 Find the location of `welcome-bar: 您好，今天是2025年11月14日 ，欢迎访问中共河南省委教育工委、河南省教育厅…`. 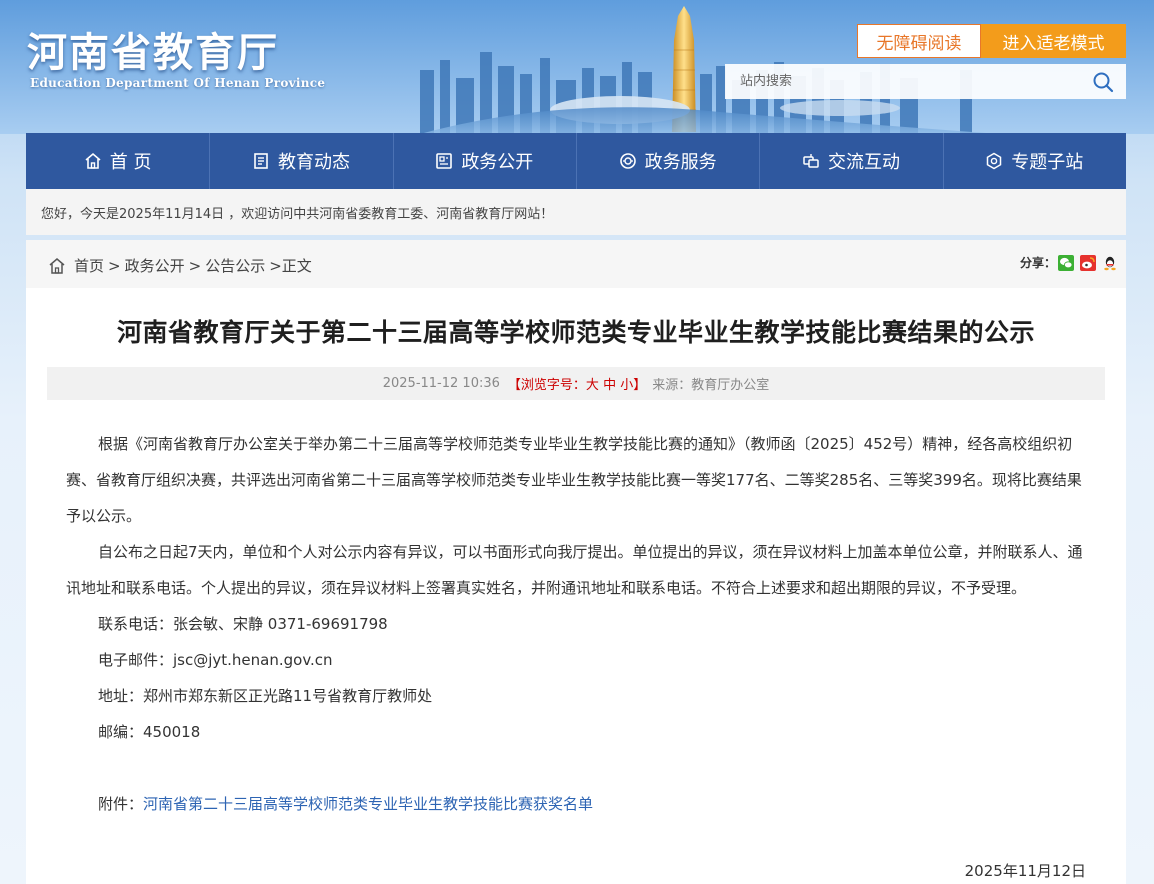

welcome-bar: 您好，今天是2025年11月14日 ，欢迎访问中共河南省委教育工委、河南省教育厅… is located at coordinates (576, 212).